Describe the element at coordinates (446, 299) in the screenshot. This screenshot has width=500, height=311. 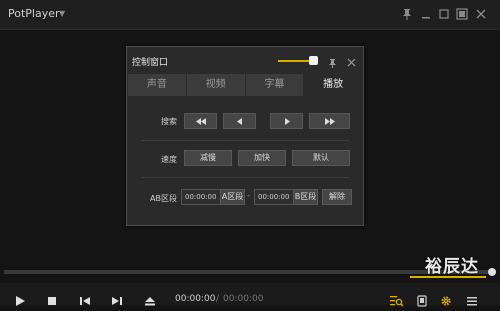
I see `settings-gear-icon` at that location.